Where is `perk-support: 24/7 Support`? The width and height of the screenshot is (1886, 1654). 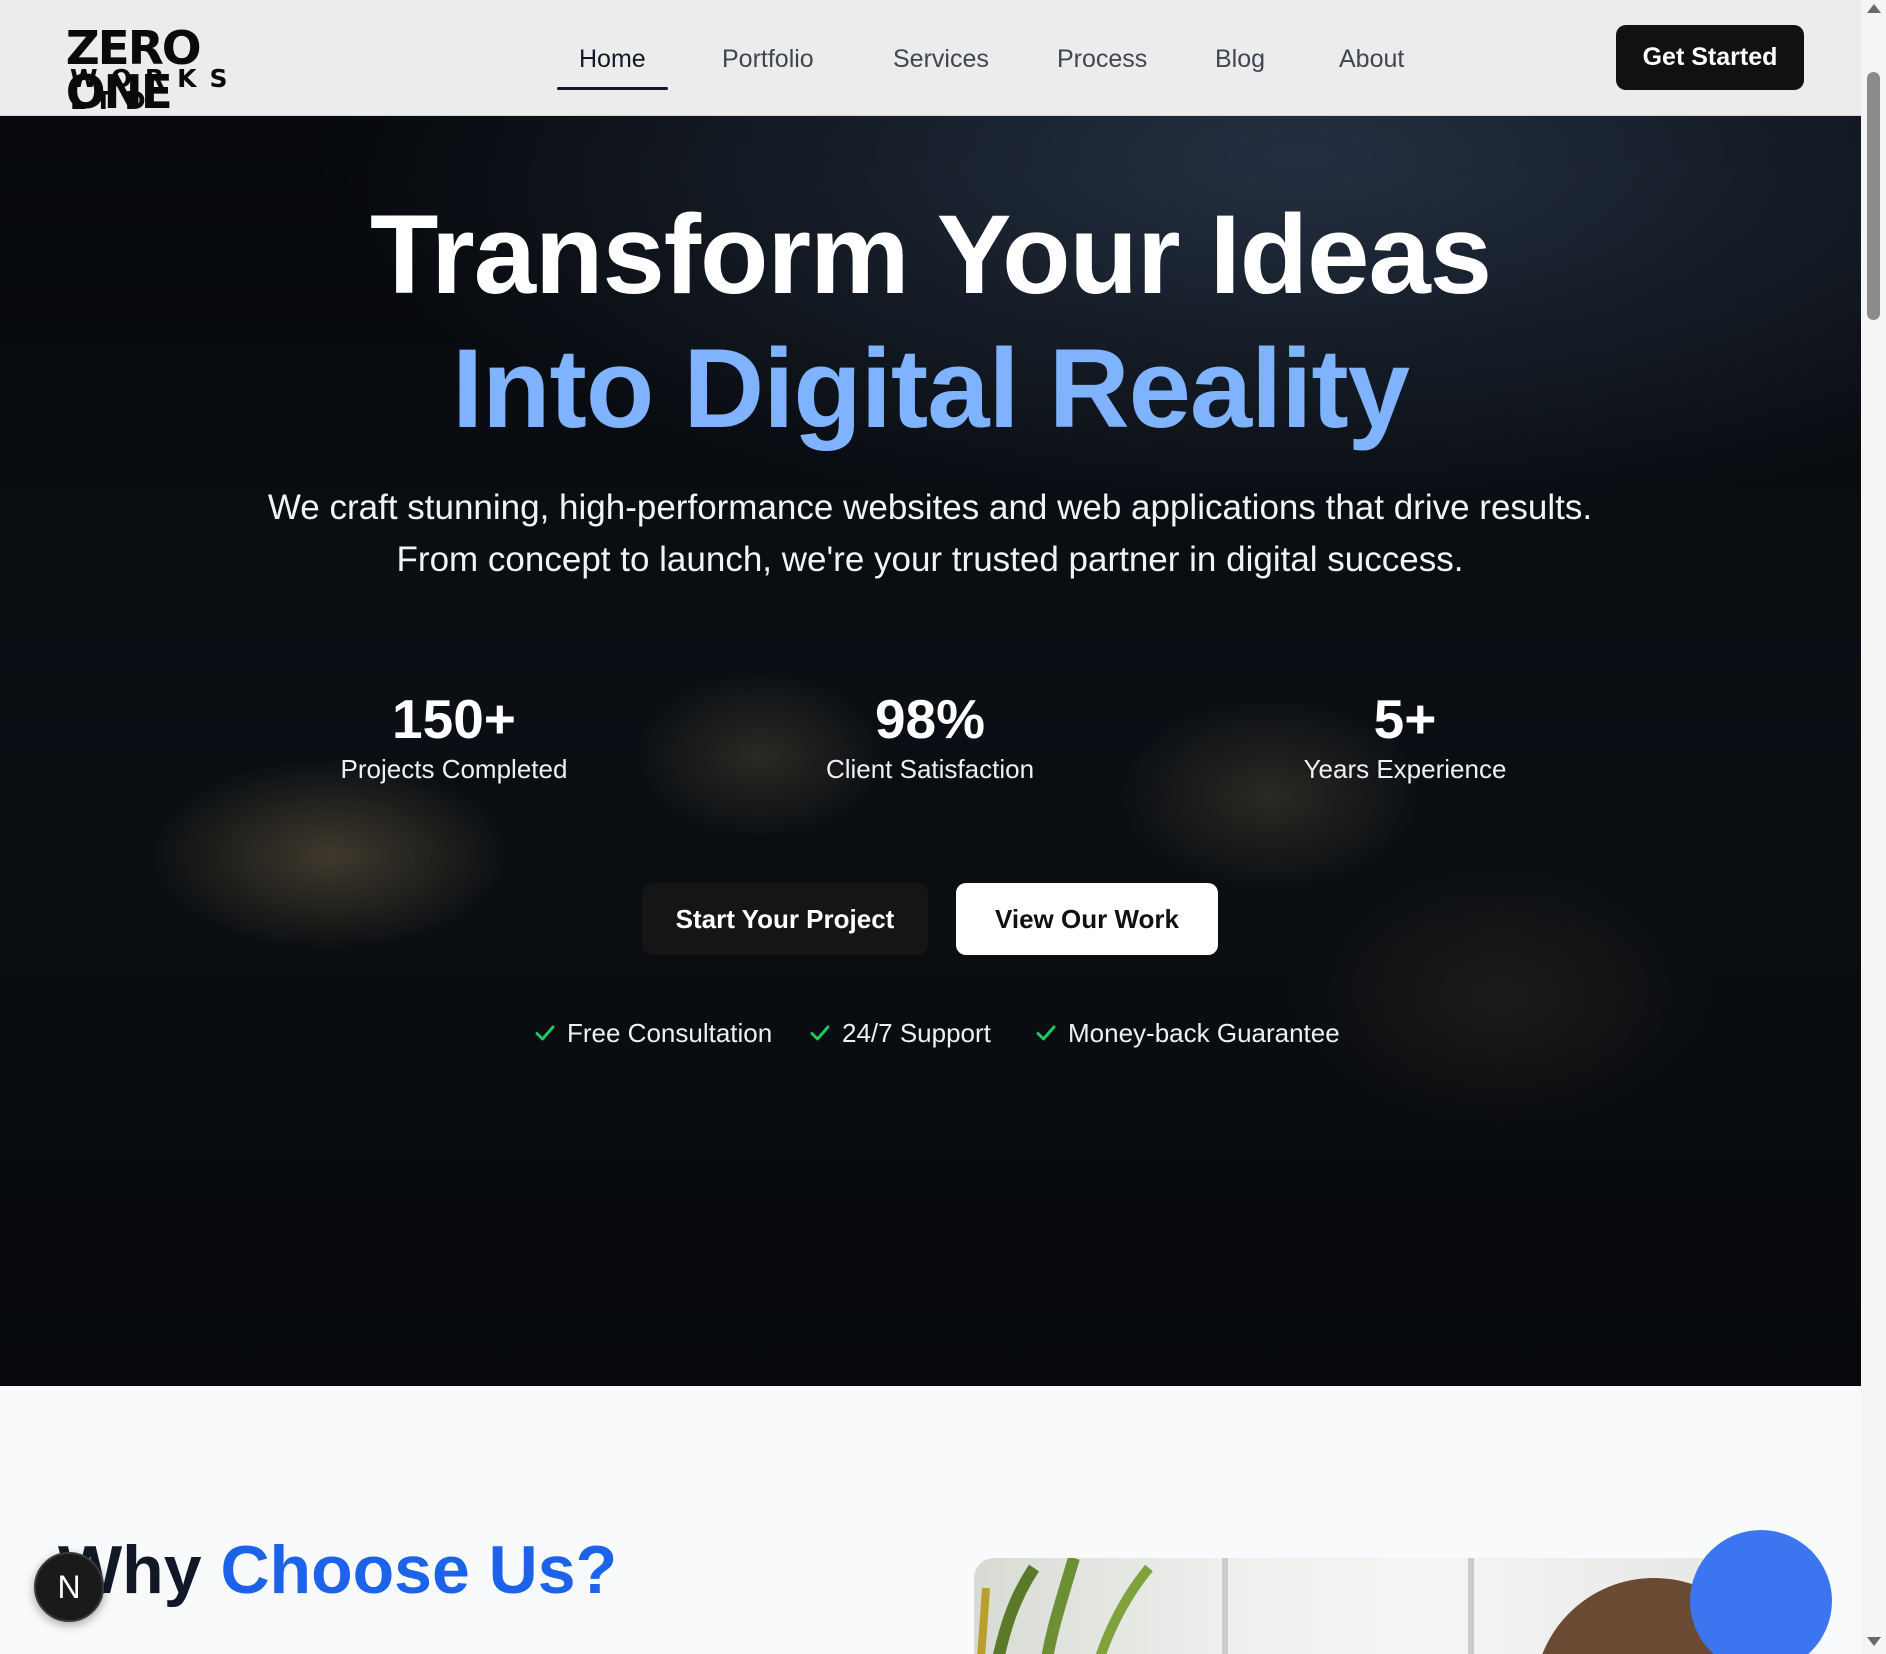 perk-support: 24/7 Support is located at coordinates (899, 1033).